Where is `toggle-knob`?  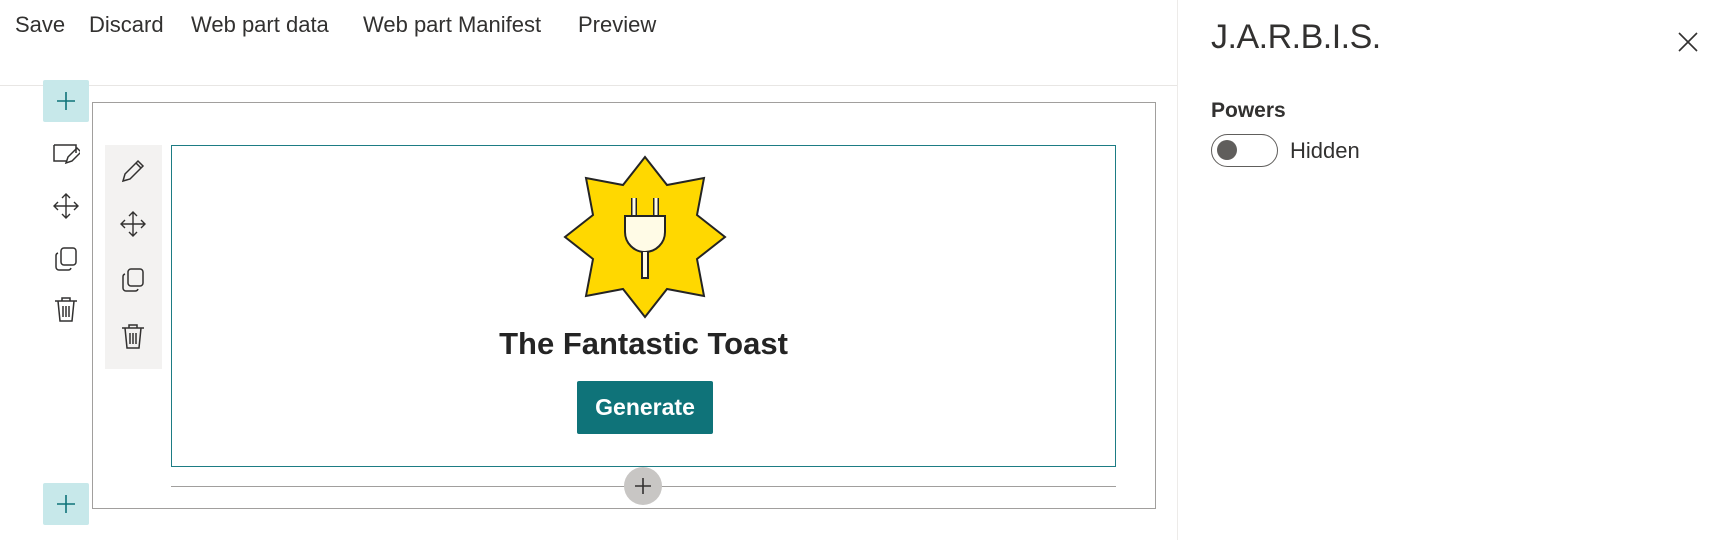 toggle-knob is located at coordinates (1227, 150).